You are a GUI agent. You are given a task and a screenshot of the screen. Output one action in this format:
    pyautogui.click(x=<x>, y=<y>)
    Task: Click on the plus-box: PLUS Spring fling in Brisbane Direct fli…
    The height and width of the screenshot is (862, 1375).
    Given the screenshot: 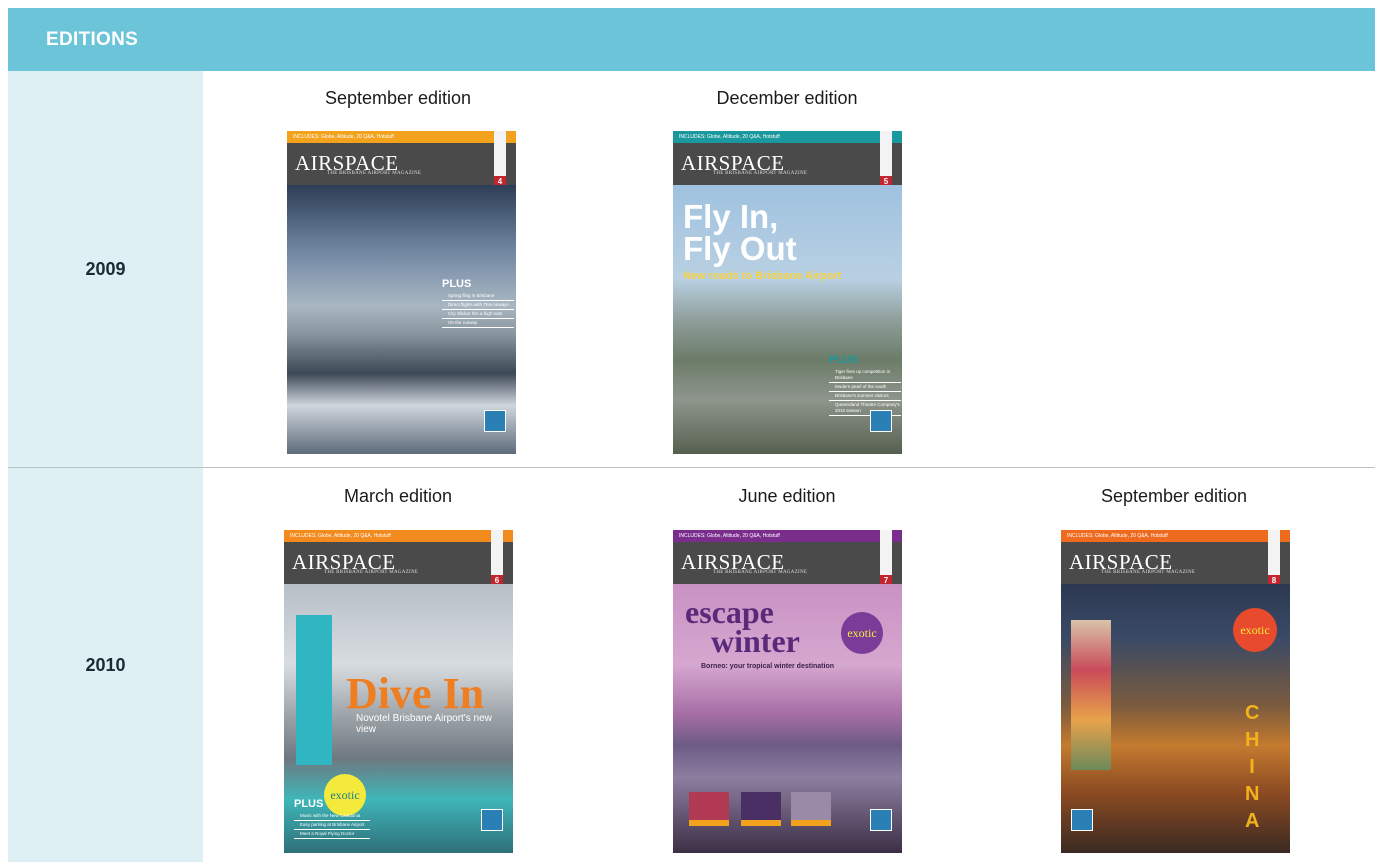 What is the action you would take?
    pyautogui.click(x=478, y=303)
    